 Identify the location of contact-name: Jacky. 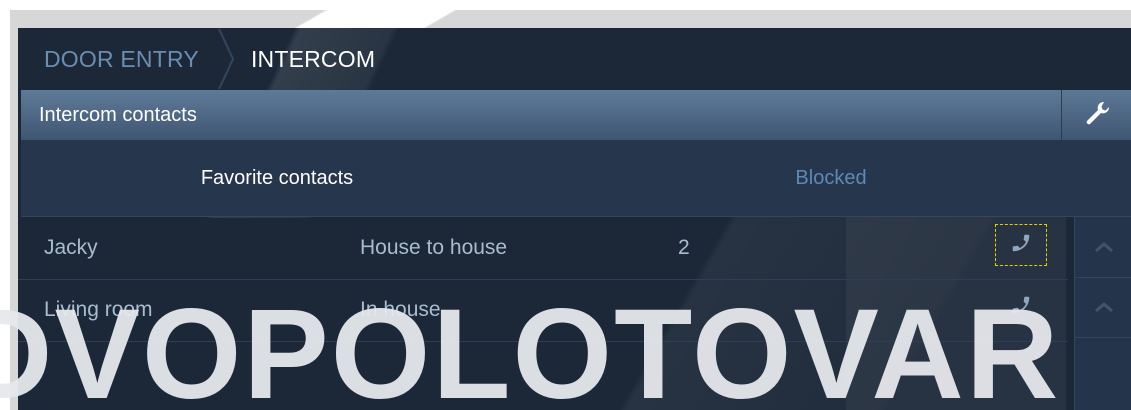
(71, 247).